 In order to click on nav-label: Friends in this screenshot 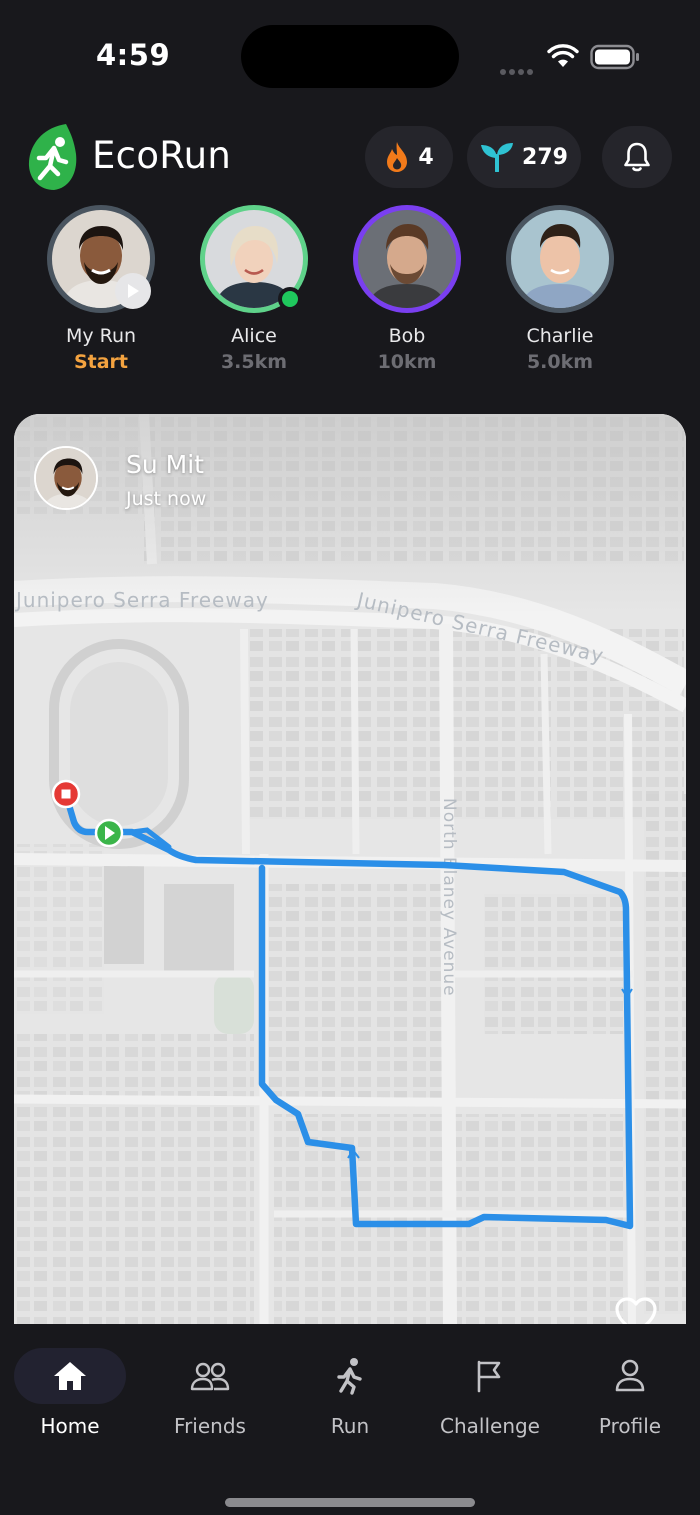, I will do `click(210, 1426)`.